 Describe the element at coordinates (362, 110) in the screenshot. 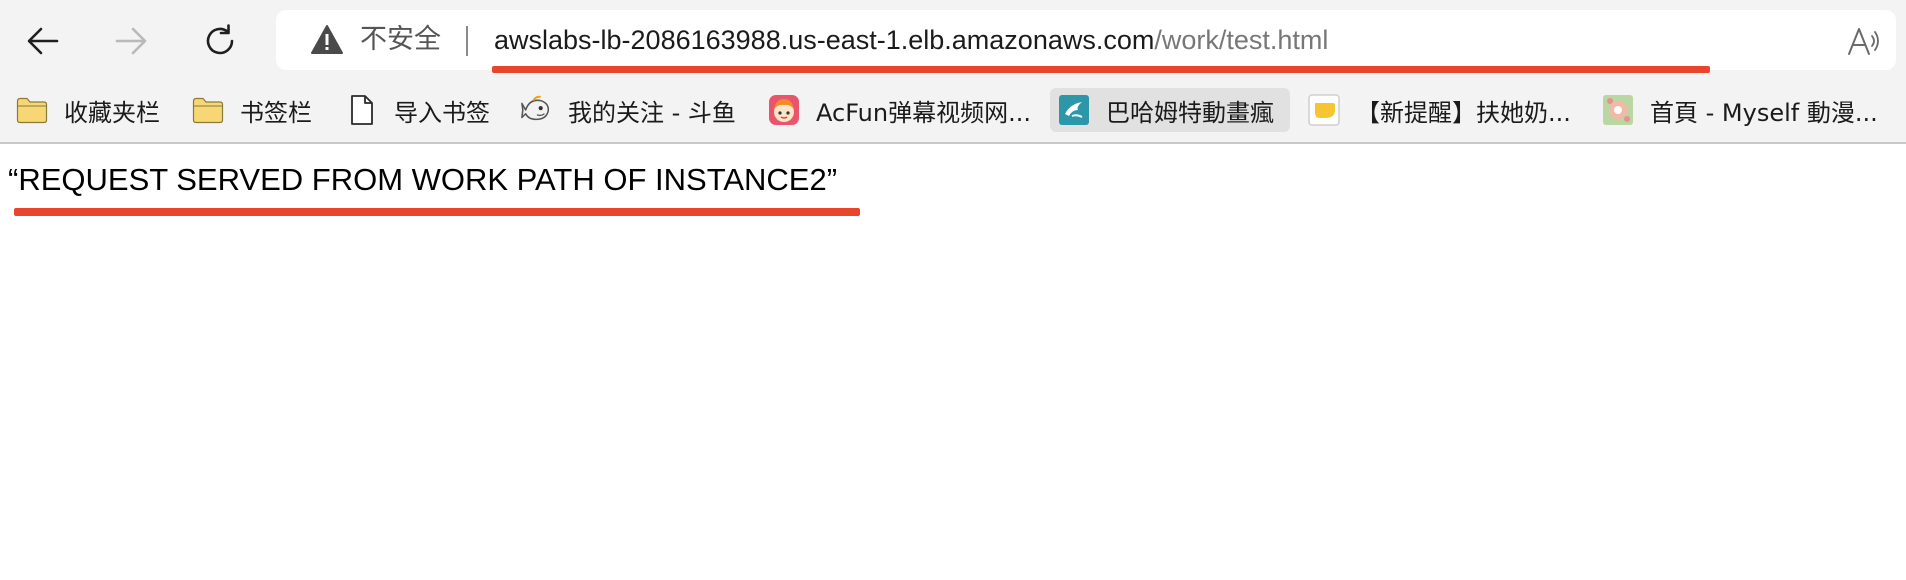

I see `page-icon` at that location.